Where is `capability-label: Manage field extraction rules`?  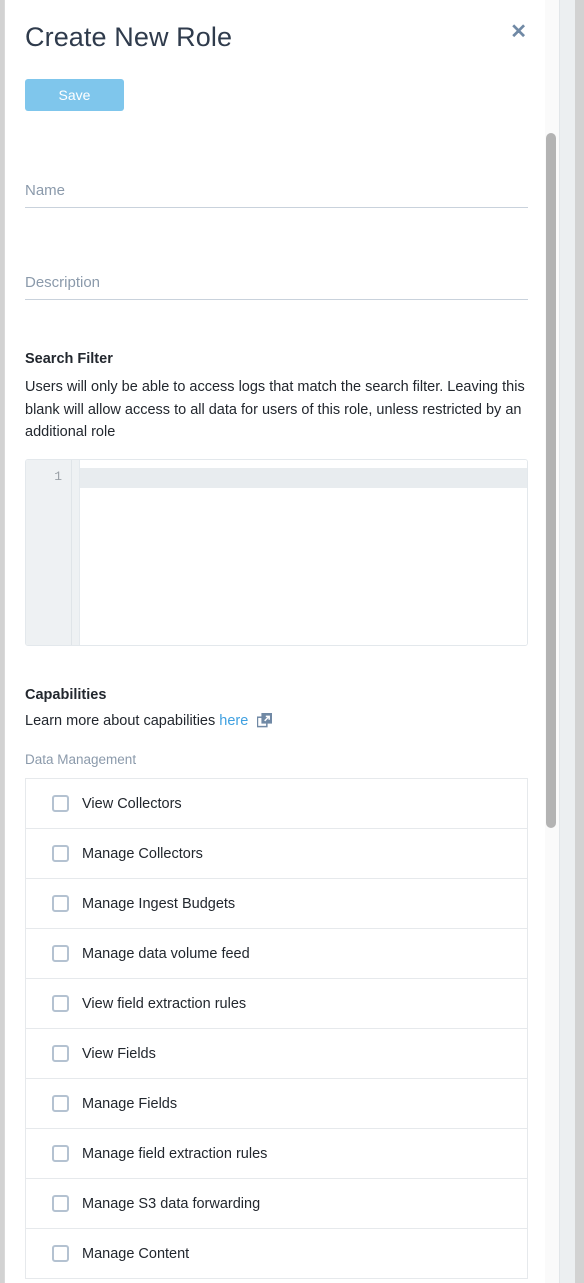
capability-label: Manage field extraction rules is located at coordinates (175, 1153).